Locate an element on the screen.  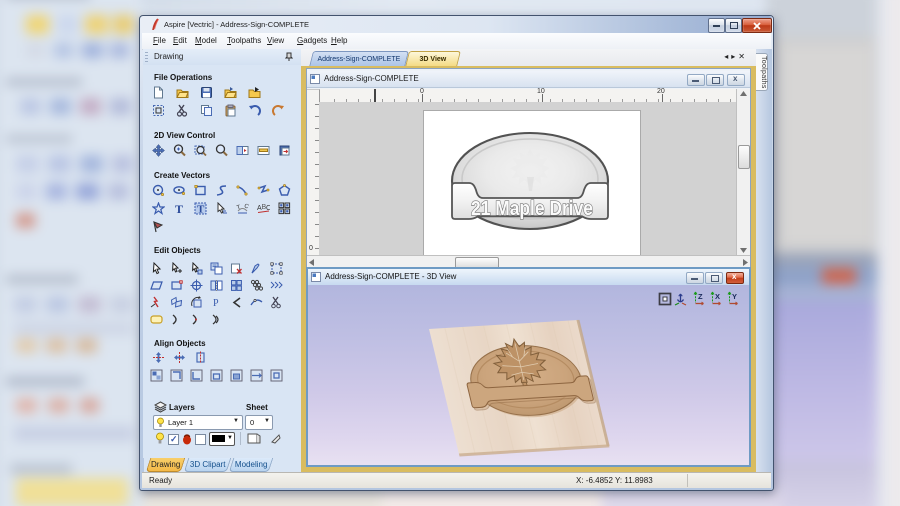
svg-text: C is located at coordinates (246, 206).